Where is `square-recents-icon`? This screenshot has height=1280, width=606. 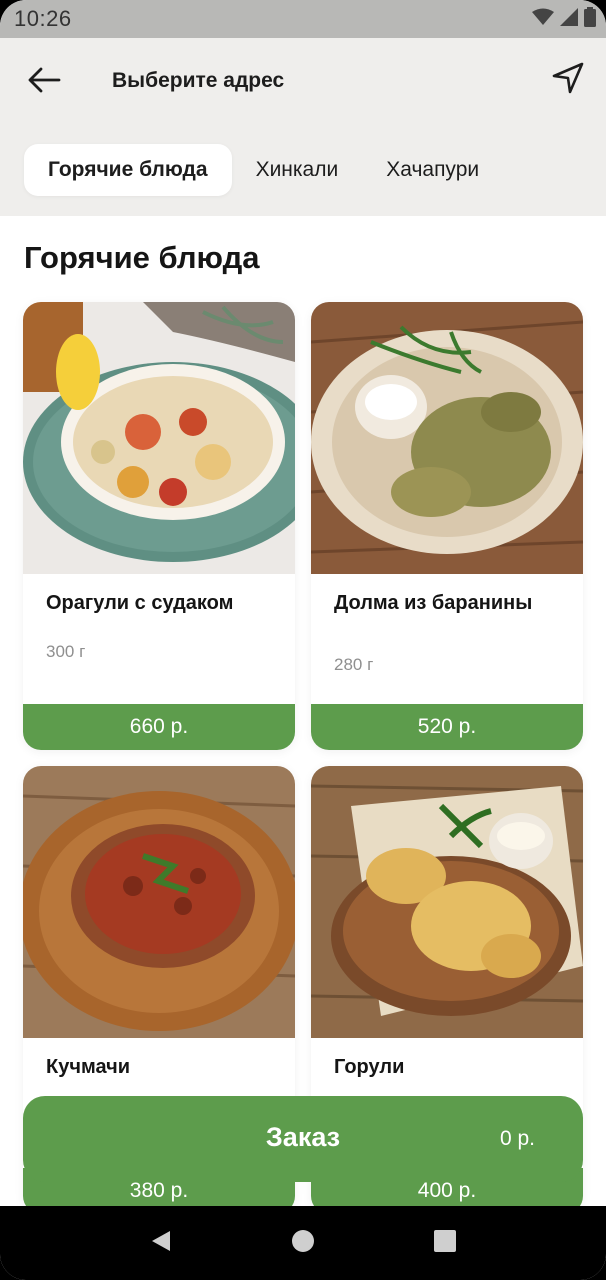 square-recents-icon is located at coordinates (445, 1243).